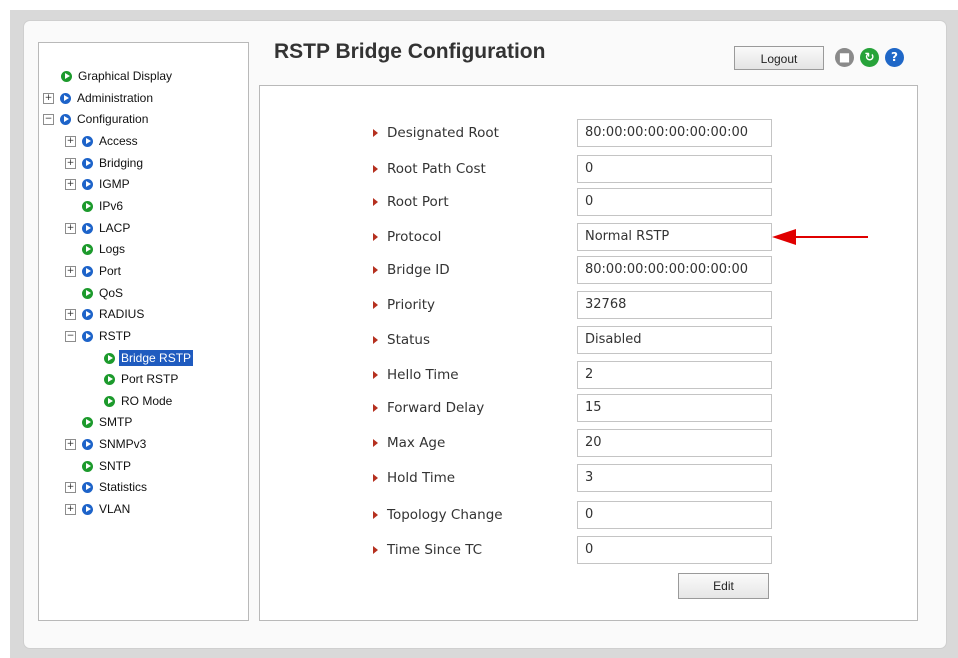 This screenshot has width=958, height=658. Describe the element at coordinates (149, 358) in the screenshot. I see `nav-item-bridge-rstp: Bridge RSTP` at that location.